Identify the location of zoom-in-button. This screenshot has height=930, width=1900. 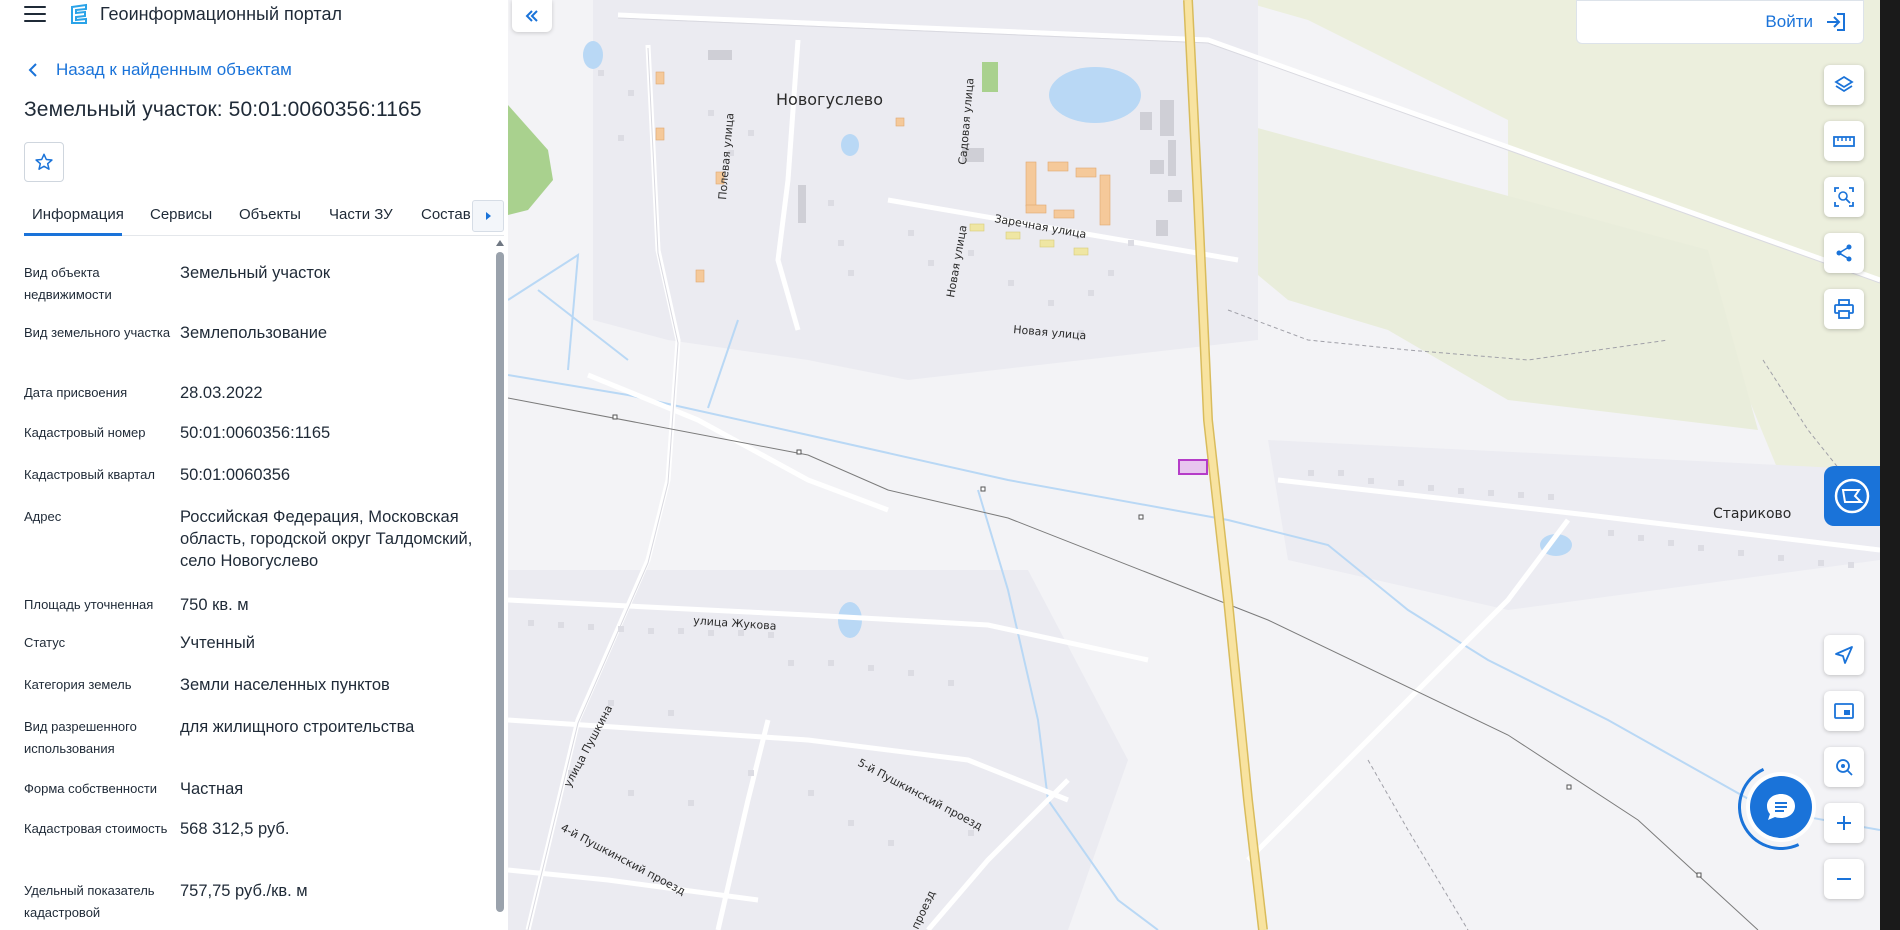
(1844, 823).